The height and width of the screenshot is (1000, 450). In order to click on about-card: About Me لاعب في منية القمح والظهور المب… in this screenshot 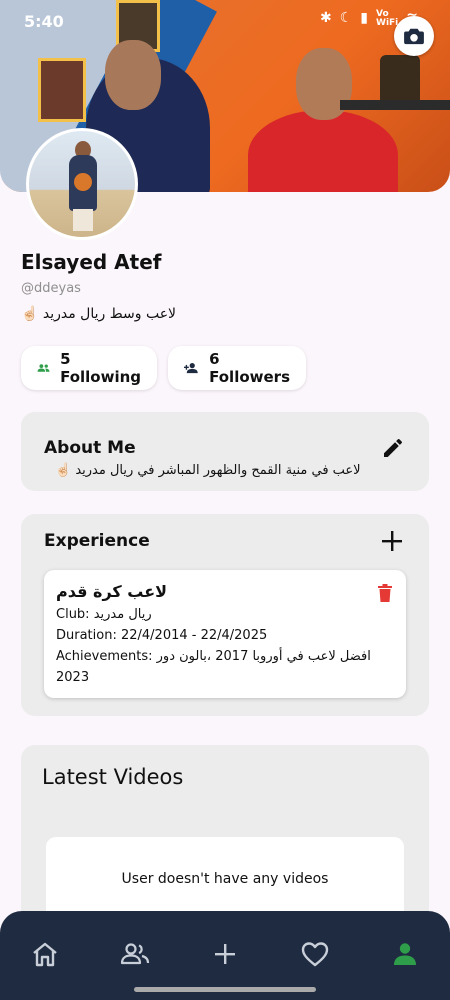, I will do `click(225, 451)`.